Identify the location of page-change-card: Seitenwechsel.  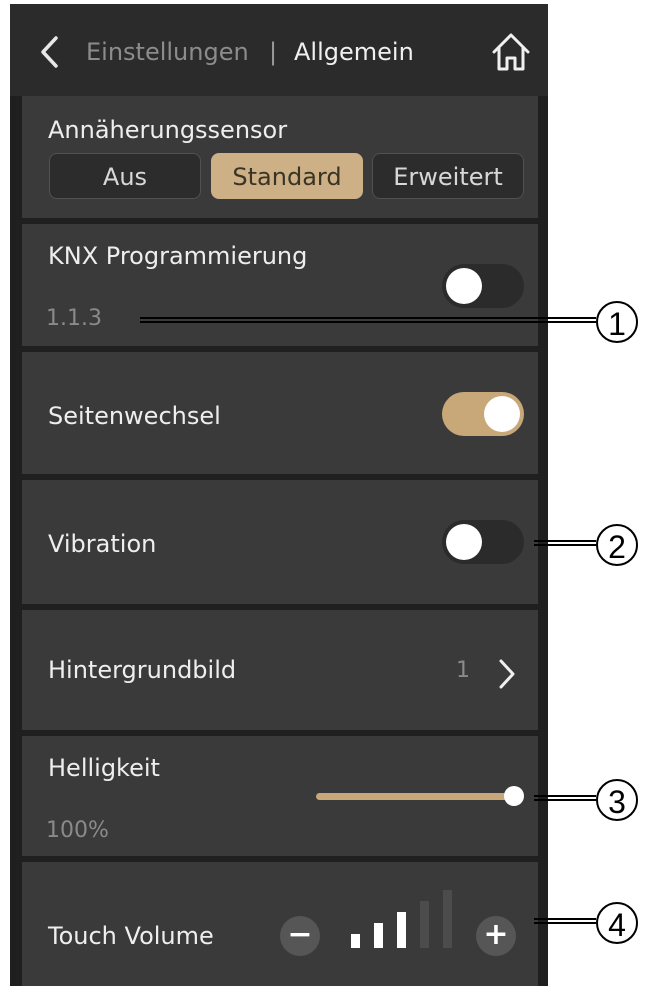
(280, 413).